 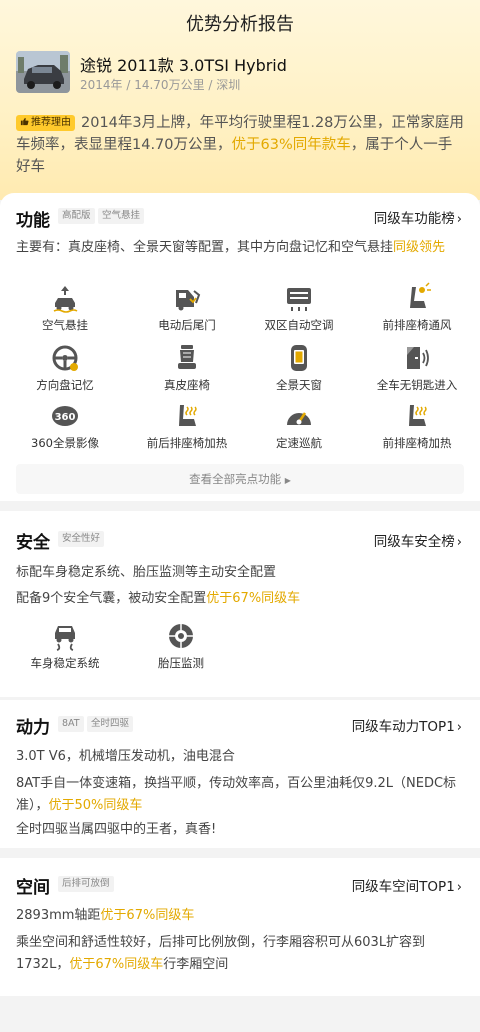 I want to click on air-suspension-icon, so click(x=65, y=299).